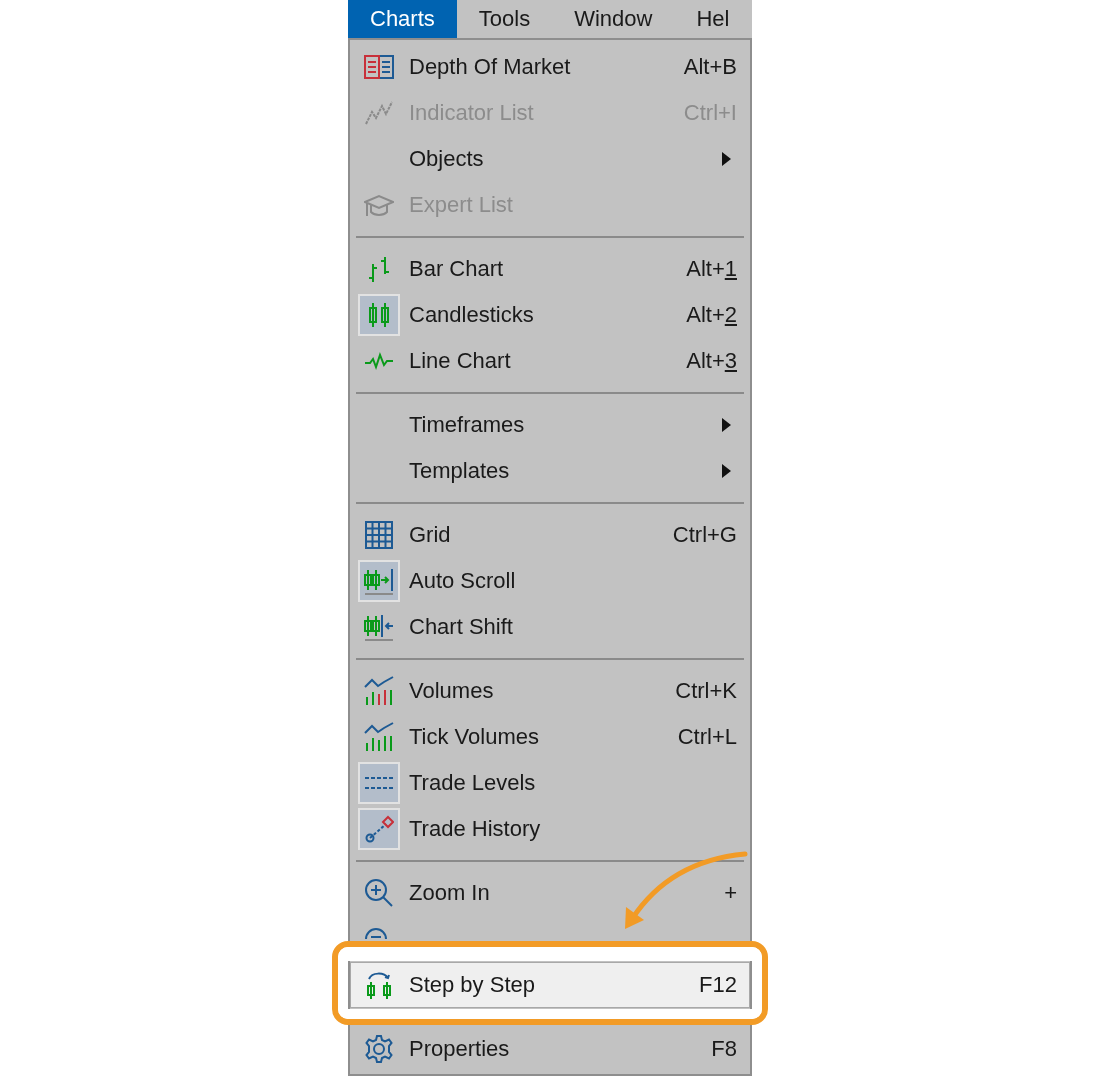 The height and width of the screenshot is (1078, 1100). Describe the element at coordinates (460, 361) in the screenshot. I see `menu-item-label: Line Chart` at that location.